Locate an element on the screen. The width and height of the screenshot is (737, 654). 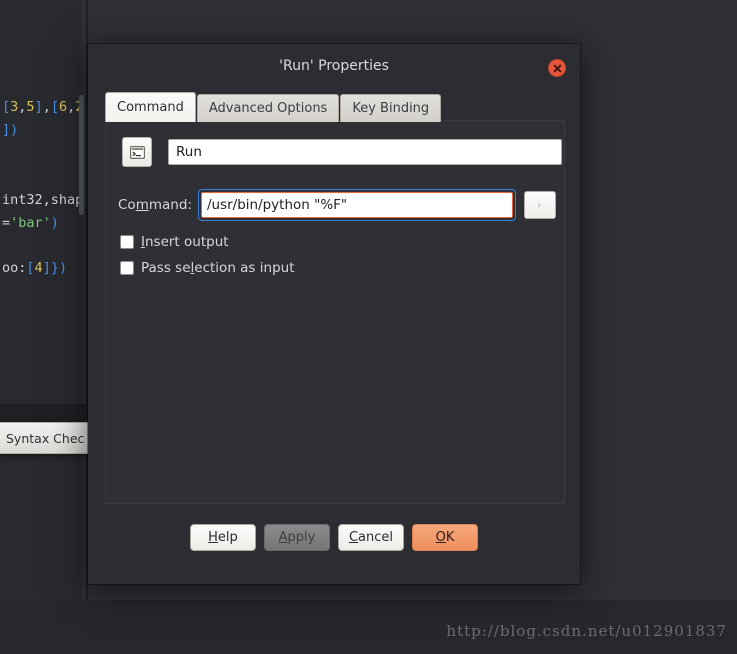
browse-button is located at coordinates (539, 205).